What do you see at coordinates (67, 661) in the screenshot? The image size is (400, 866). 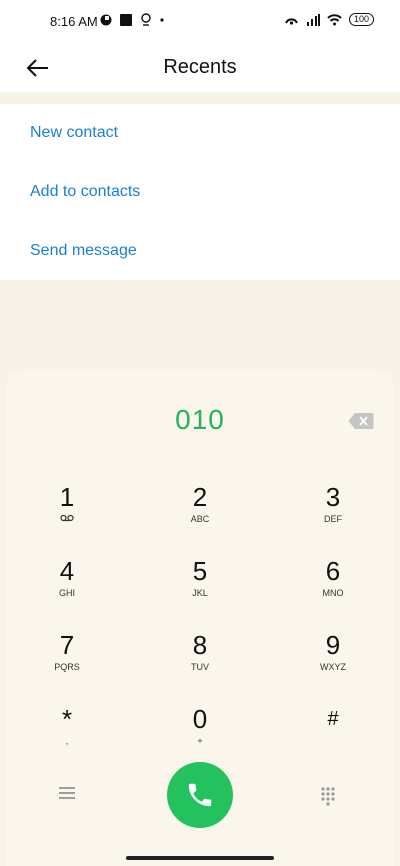 I see `dialpad-key-7: 7 PQRS` at bounding box center [67, 661].